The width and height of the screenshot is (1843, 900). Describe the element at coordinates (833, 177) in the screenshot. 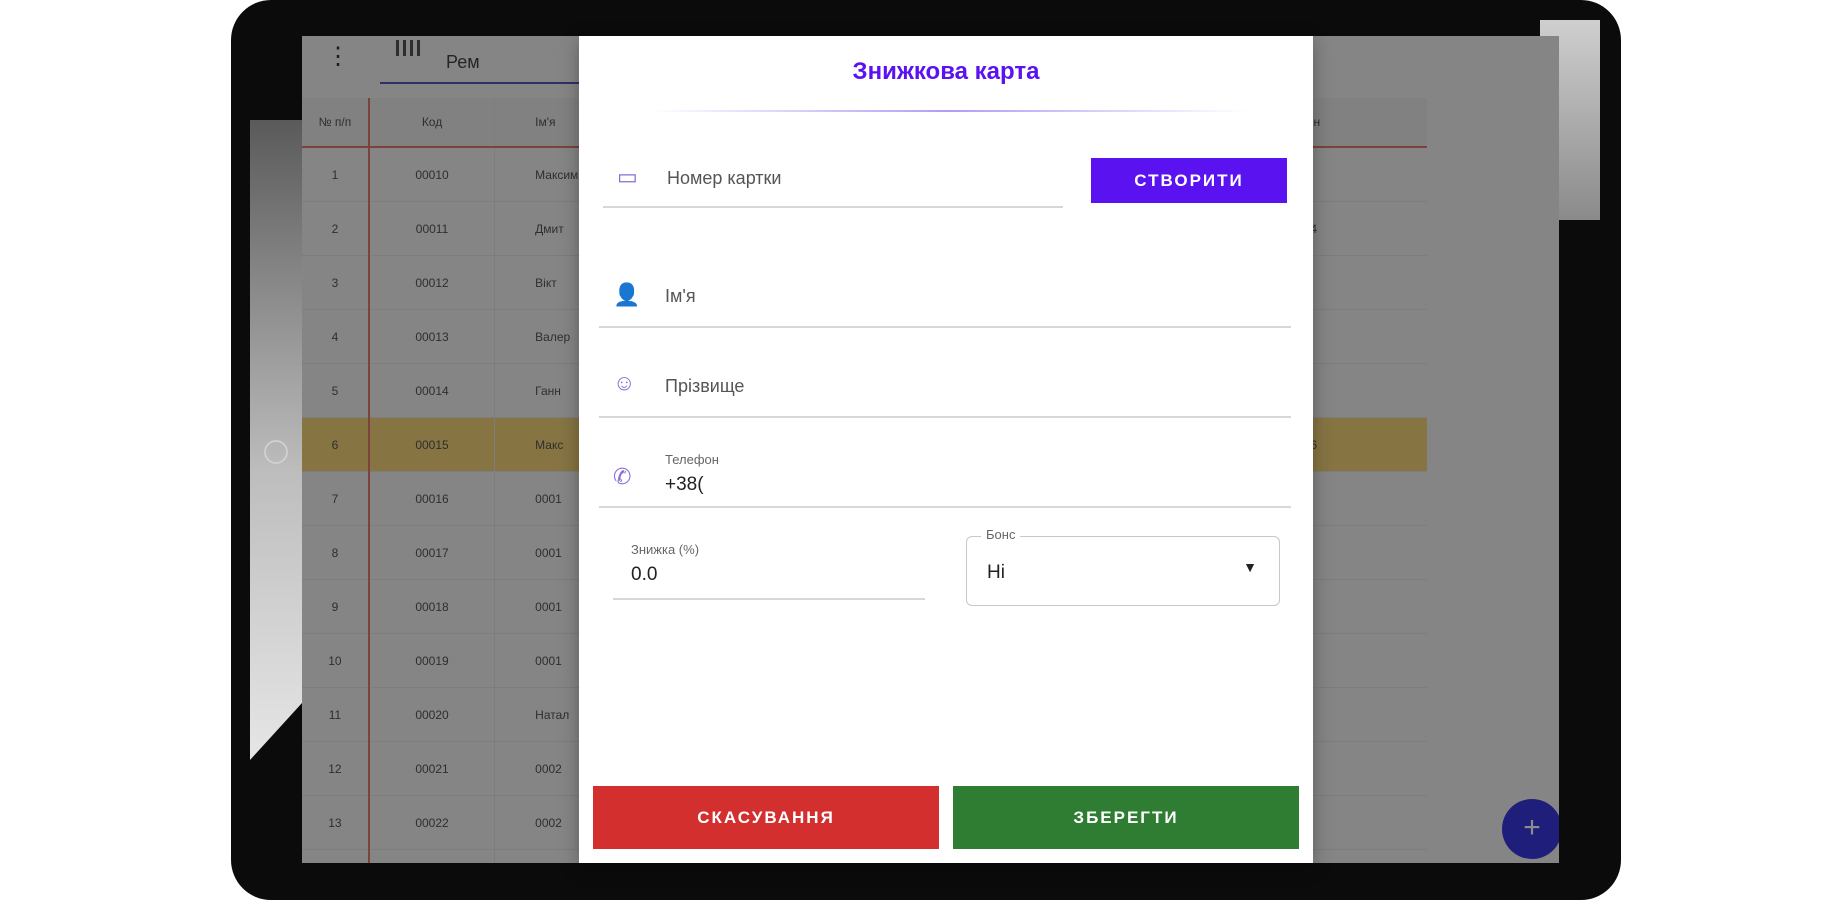

I see `card-number-field: ▭ Номер картки` at that location.